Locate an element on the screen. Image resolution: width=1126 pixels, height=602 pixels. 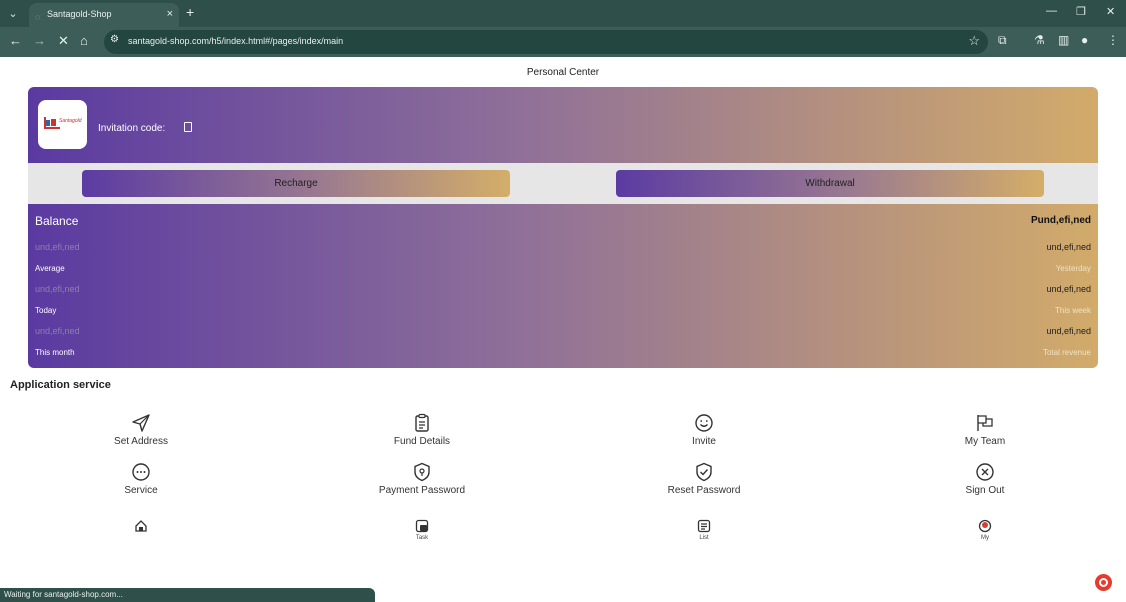
smile-icon is located at coordinates (704, 423).